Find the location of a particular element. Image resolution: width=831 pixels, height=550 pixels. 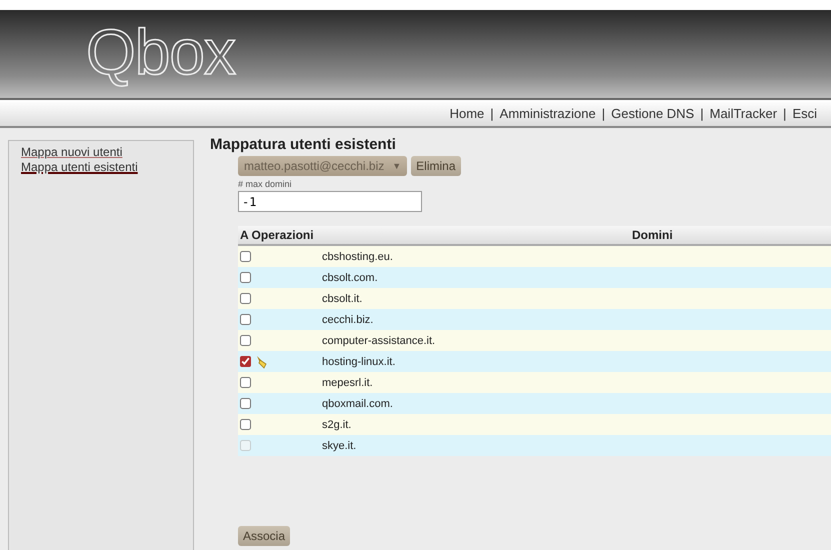

caret-icon: ▼ is located at coordinates (397, 166).